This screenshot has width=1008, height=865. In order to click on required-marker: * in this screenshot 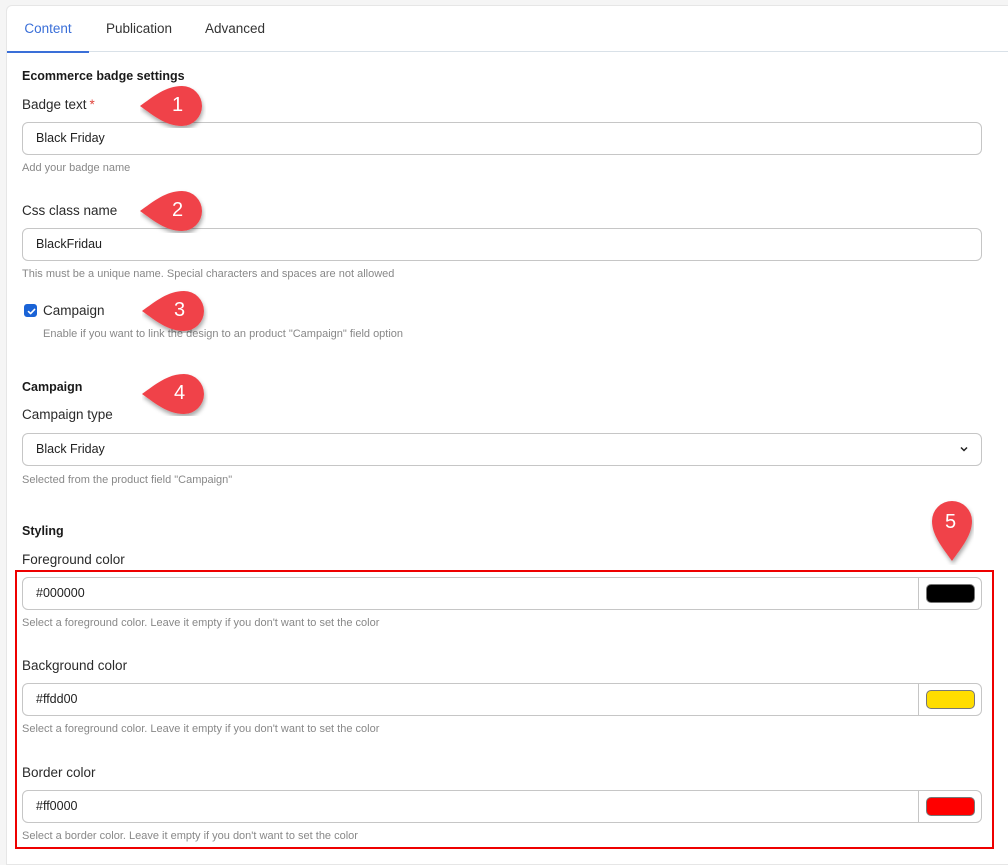, I will do `click(92, 104)`.